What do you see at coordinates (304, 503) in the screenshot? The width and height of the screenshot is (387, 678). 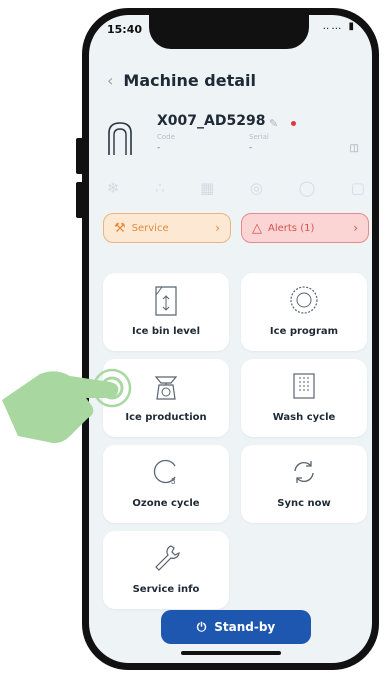 I see `tile-label: Sync now` at bounding box center [304, 503].